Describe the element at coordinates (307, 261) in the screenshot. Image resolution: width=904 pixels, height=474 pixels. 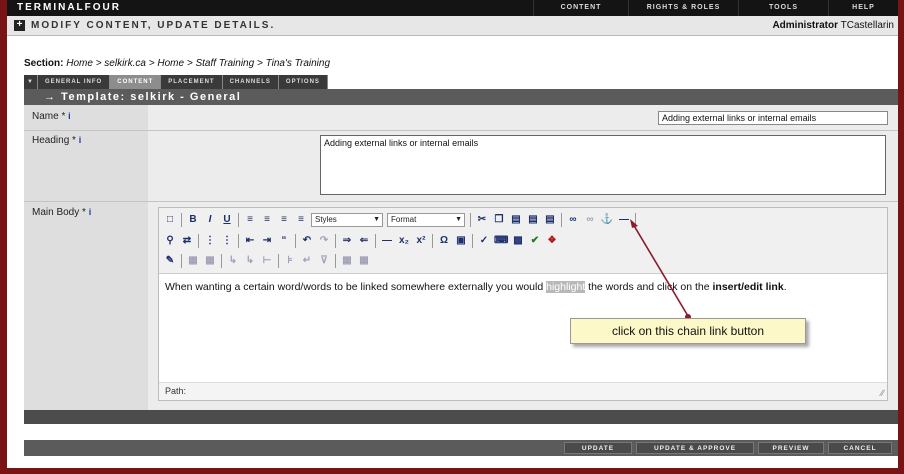
I see `delete-icon: ↵` at that location.